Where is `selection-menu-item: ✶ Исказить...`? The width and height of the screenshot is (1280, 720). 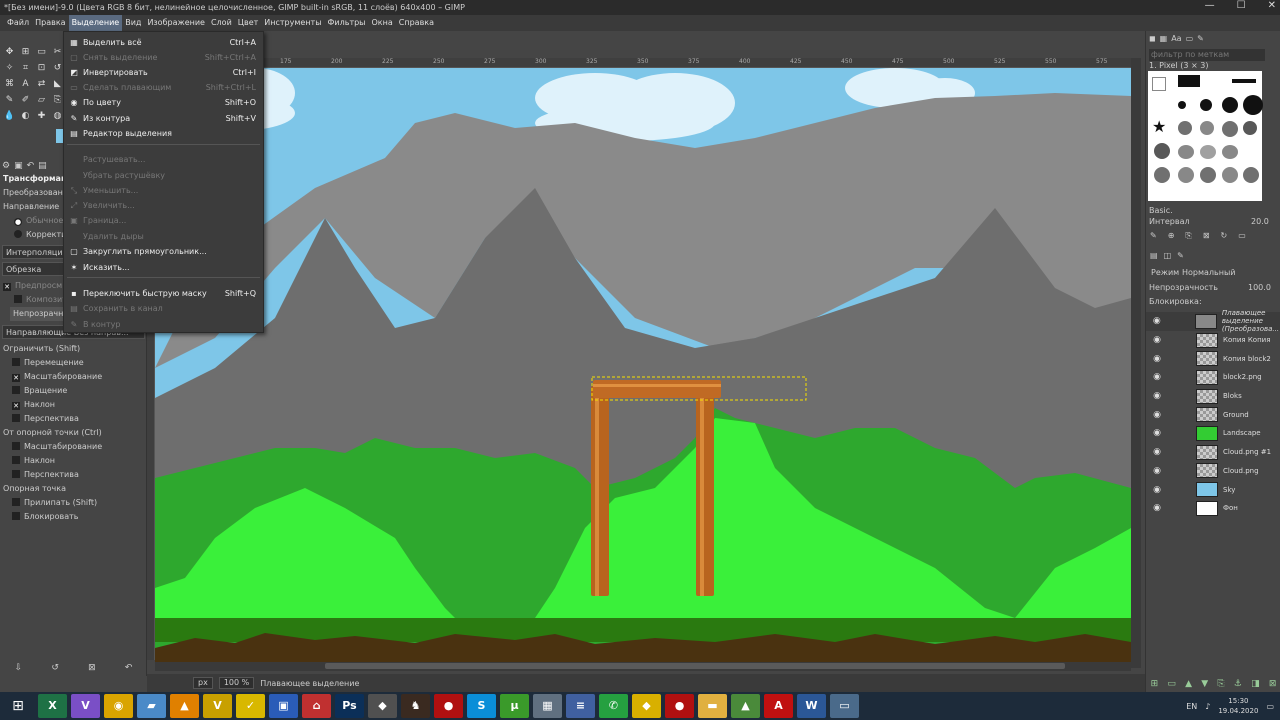
selection-menu-item: ✶ Исказить... is located at coordinates (163, 267).